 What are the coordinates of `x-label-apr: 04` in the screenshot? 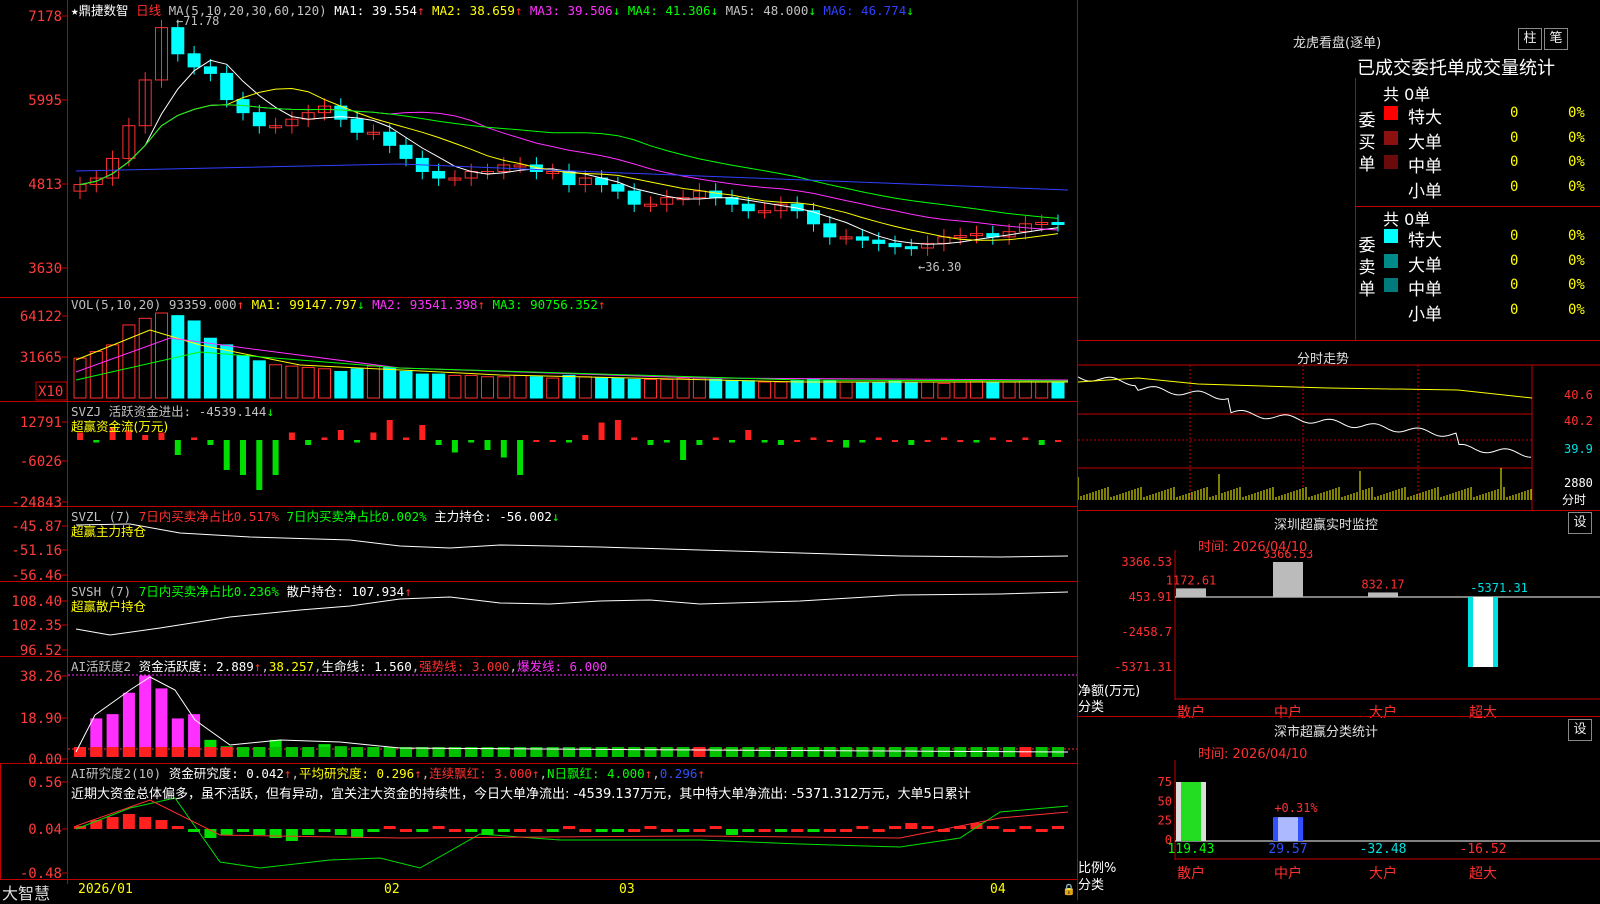 It's located at (998, 889).